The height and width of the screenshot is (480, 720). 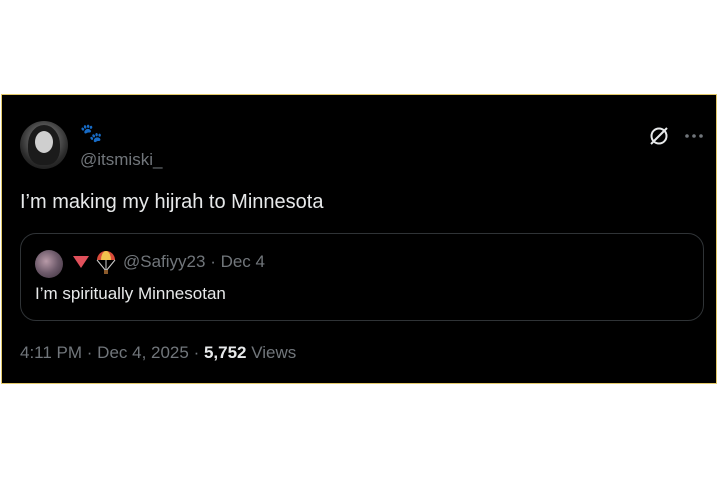 What do you see at coordinates (225, 352) in the screenshot?
I see `views-count: 5,752` at bounding box center [225, 352].